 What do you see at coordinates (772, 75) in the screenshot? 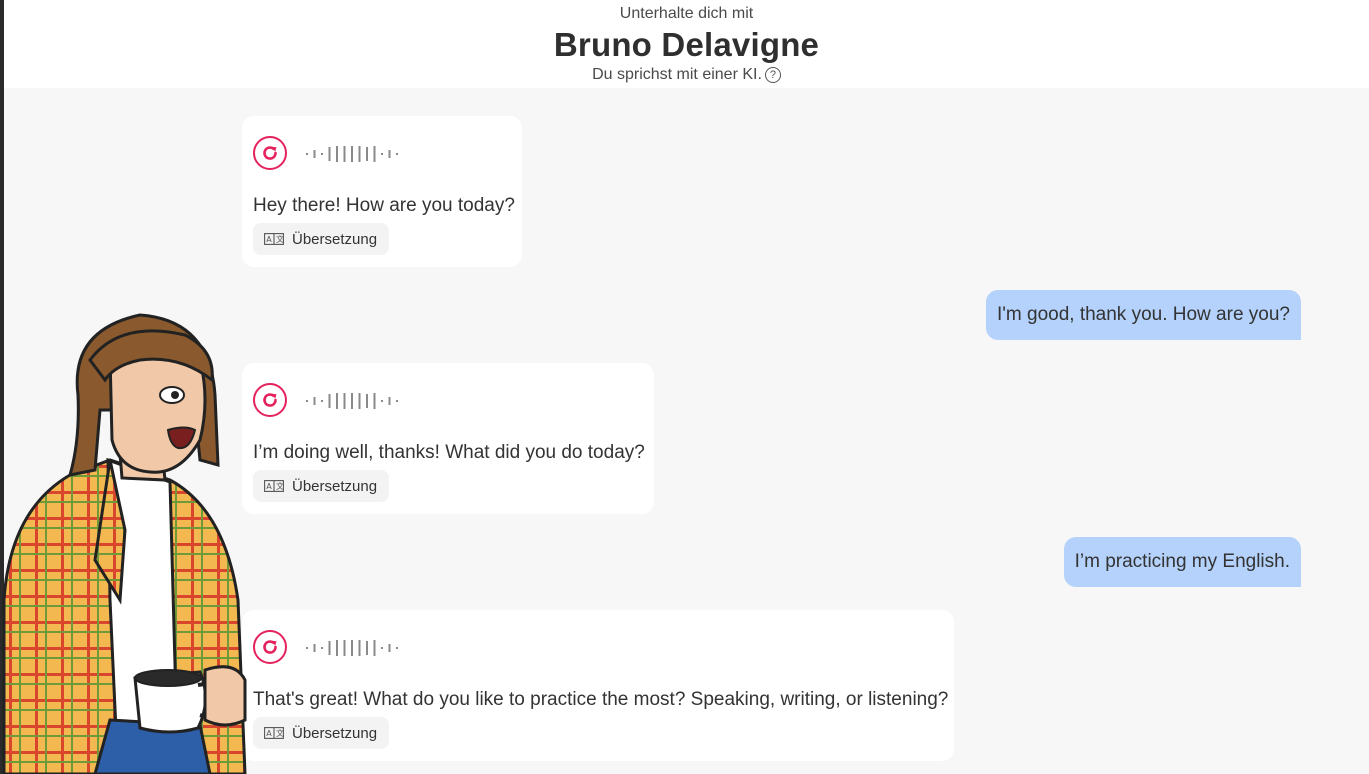
I see `help-circle-icon: ?` at bounding box center [772, 75].